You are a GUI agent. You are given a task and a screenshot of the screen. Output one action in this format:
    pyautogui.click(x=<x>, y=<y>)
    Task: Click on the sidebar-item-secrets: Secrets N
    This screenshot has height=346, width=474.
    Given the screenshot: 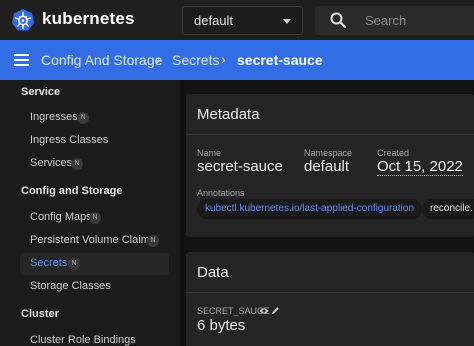 What is the action you would take?
    pyautogui.click(x=94, y=264)
    